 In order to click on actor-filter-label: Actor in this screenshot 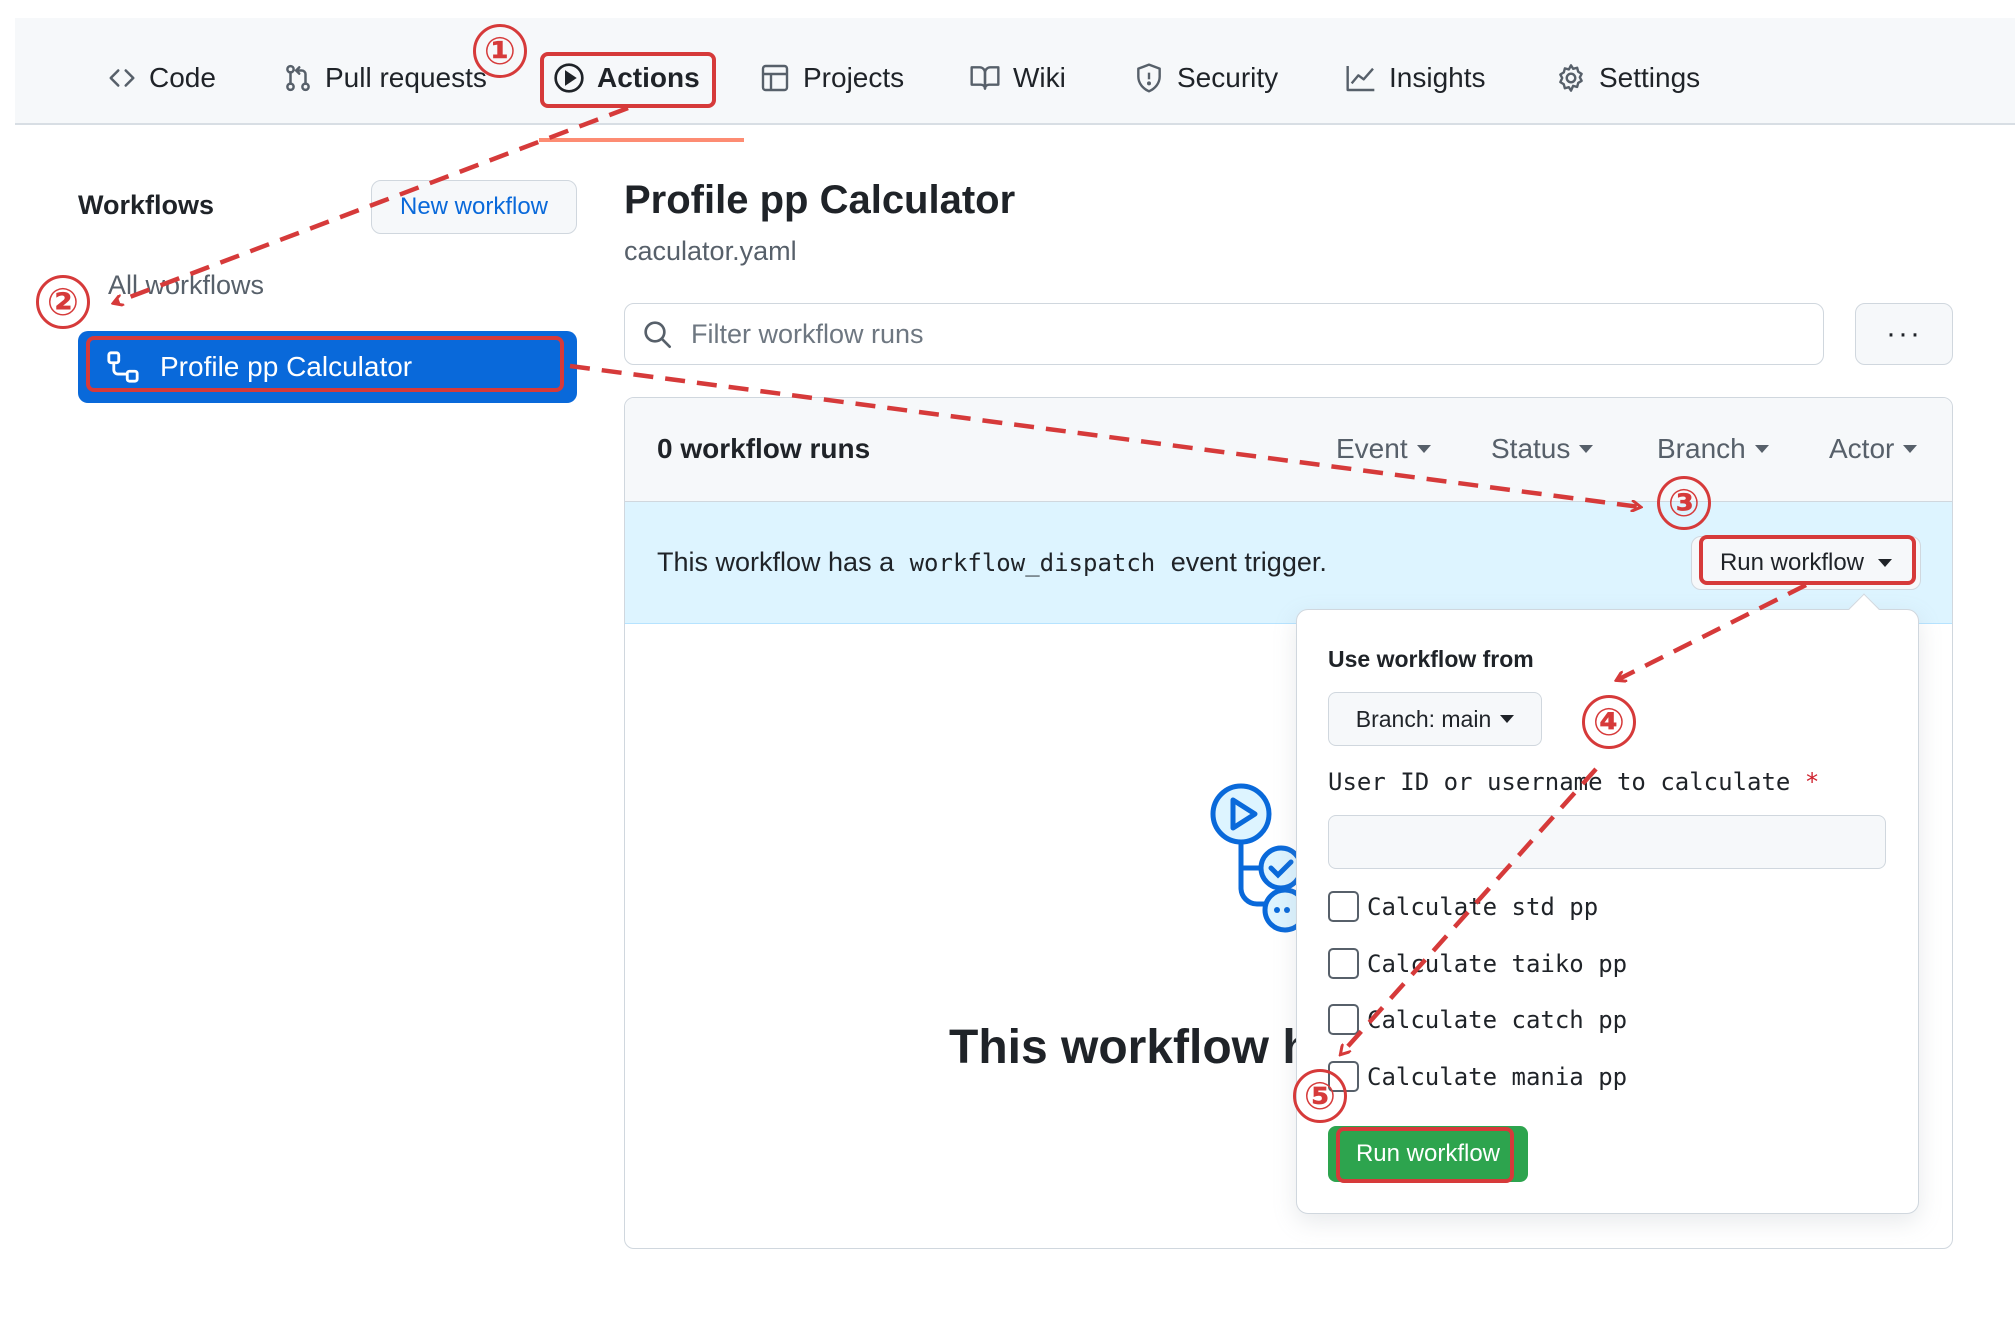, I will do `click(1862, 448)`.